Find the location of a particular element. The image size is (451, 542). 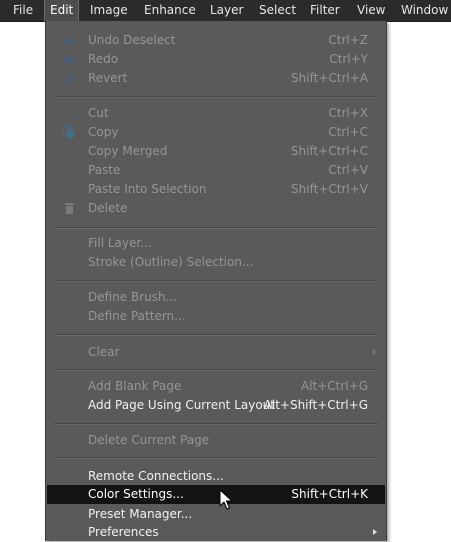

menu-item-label: Undo Deselect is located at coordinates (132, 40).